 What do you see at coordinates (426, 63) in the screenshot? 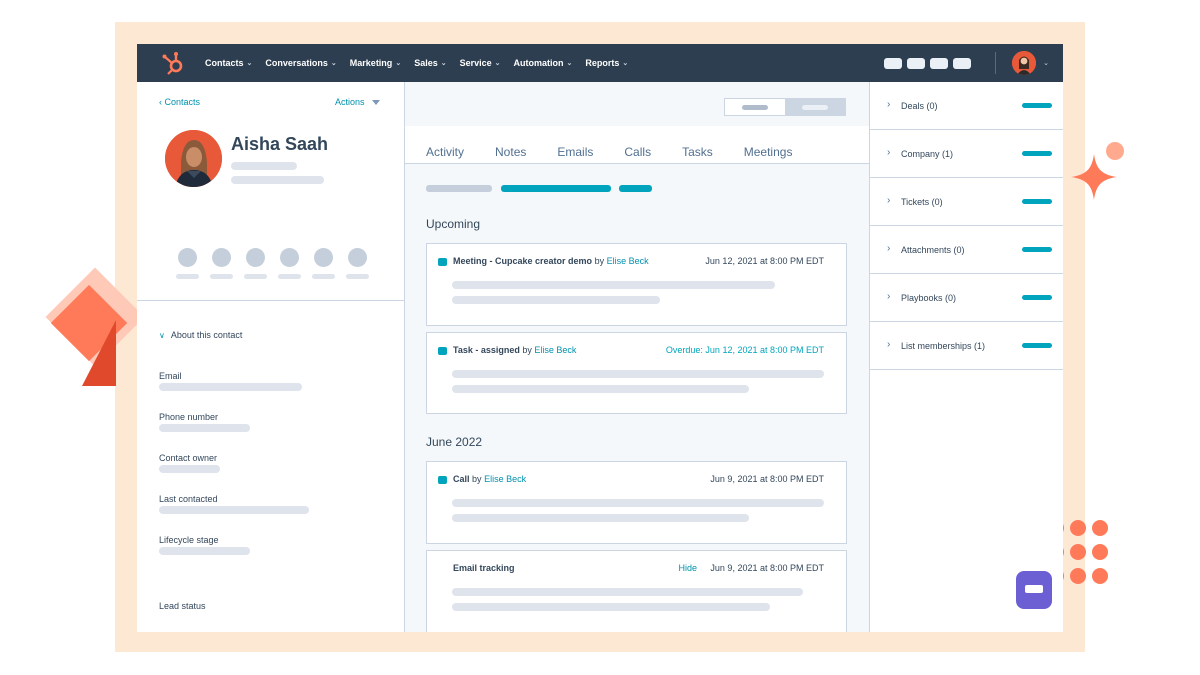
I see `nav-label: Sales` at bounding box center [426, 63].